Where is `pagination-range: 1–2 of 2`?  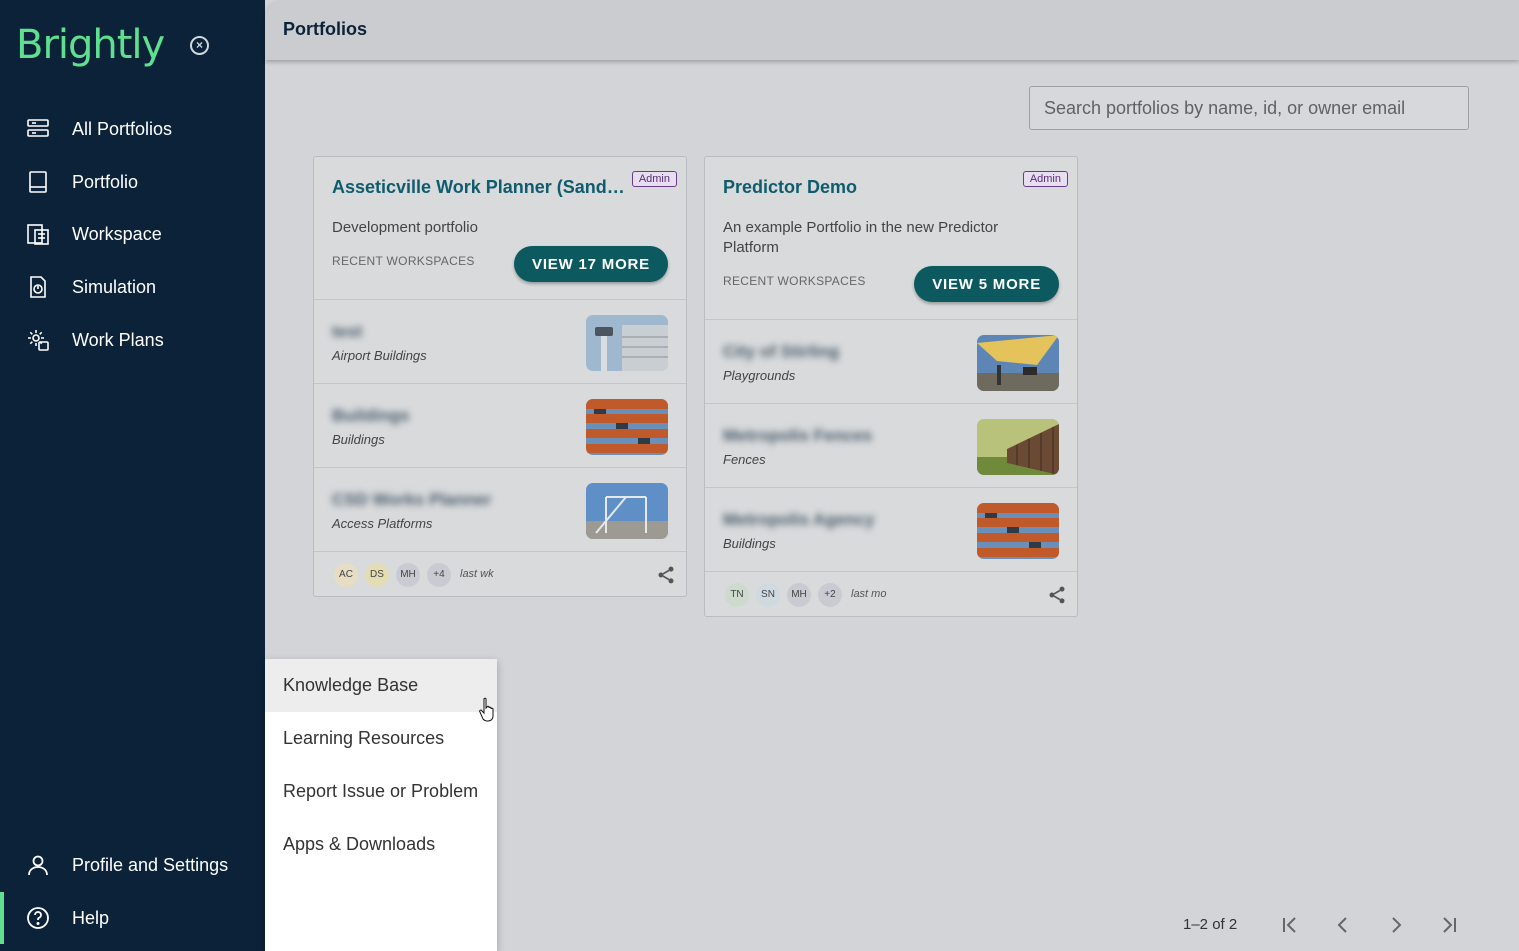 pagination-range: 1–2 of 2 is located at coordinates (1210, 924).